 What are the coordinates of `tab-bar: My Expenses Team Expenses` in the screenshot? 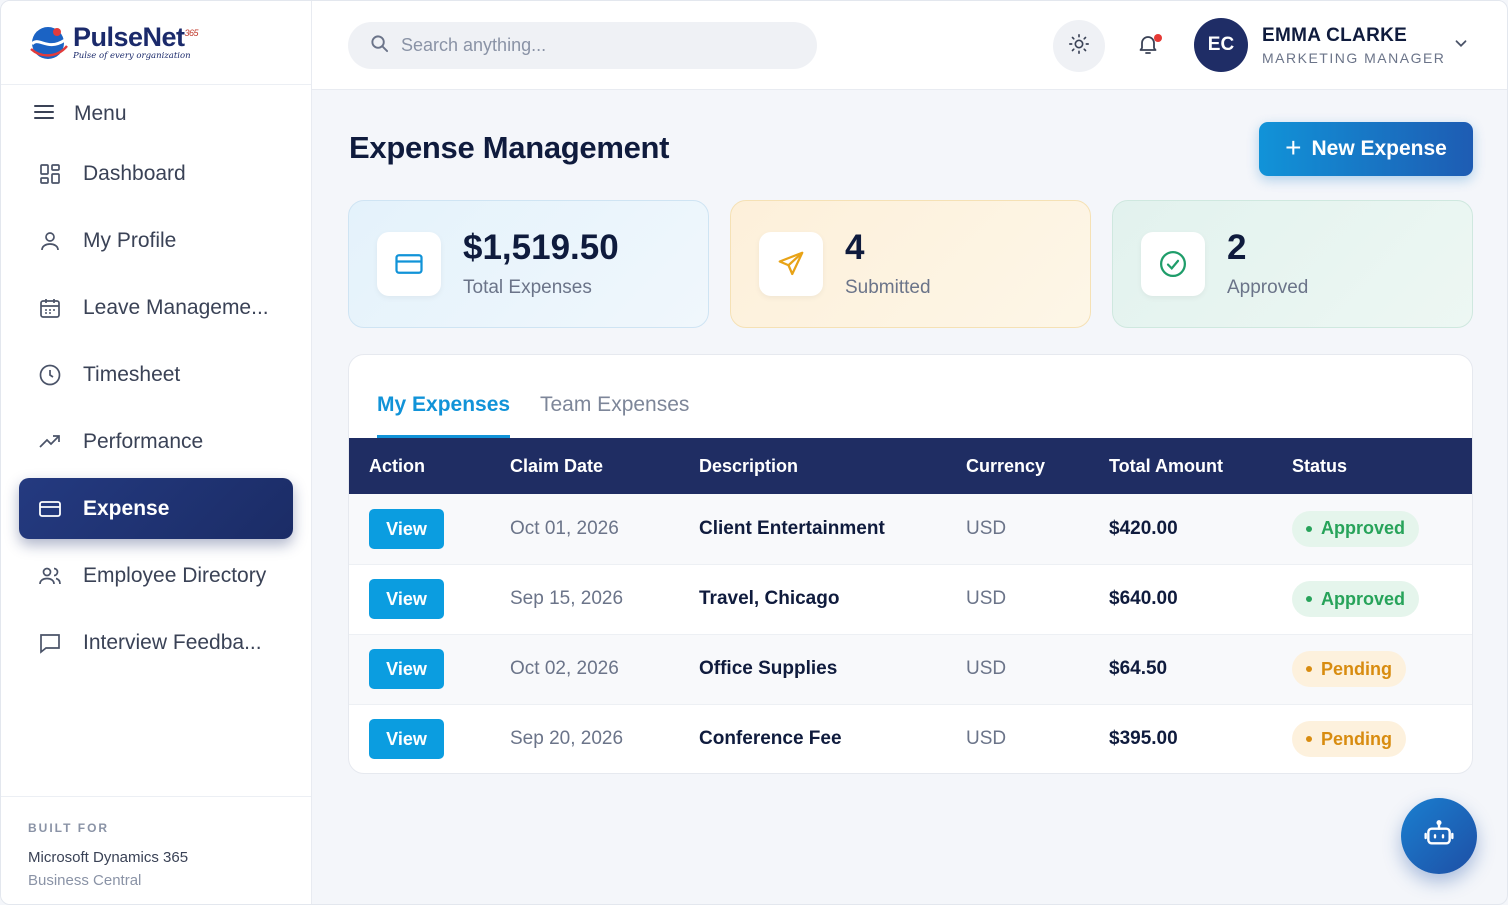 It's located at (910, 396).